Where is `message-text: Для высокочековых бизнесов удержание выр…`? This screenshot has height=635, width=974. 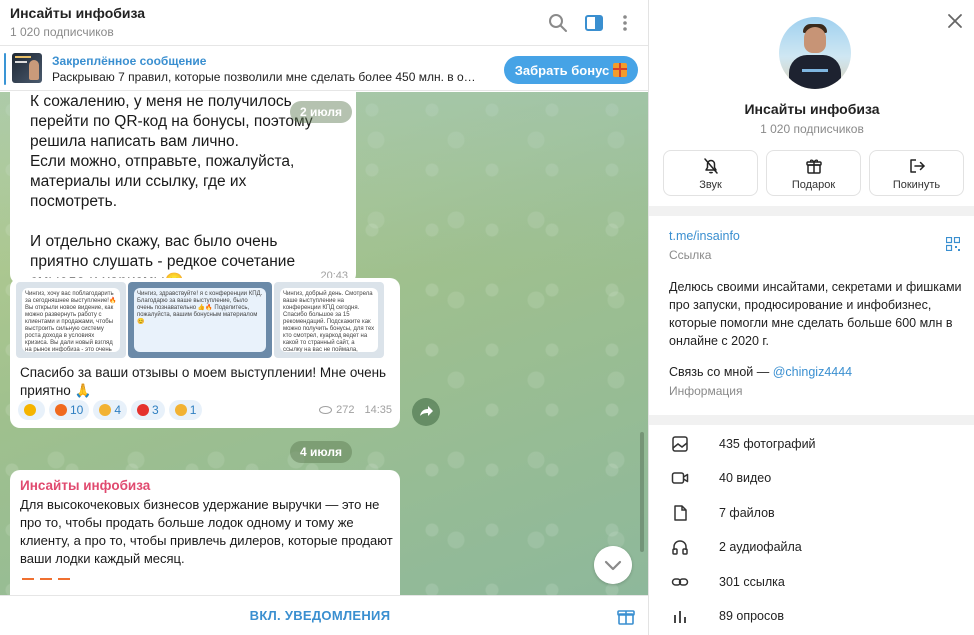 message-text: Для высокочековых бизнесов удержание выр… is located at coordinates (206, 531).